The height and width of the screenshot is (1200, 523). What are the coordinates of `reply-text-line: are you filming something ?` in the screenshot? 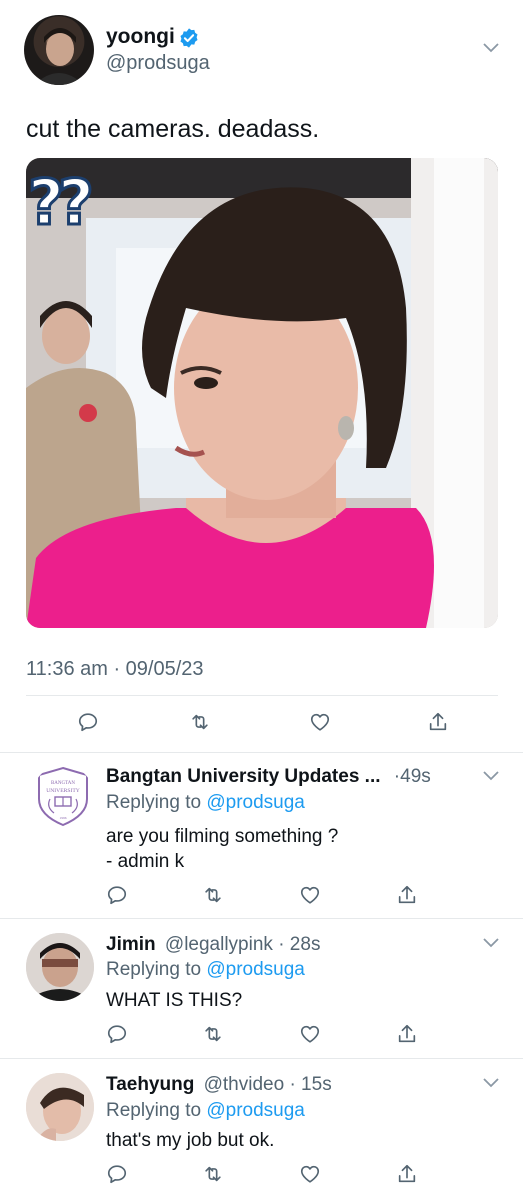 It's located at (222, 836).